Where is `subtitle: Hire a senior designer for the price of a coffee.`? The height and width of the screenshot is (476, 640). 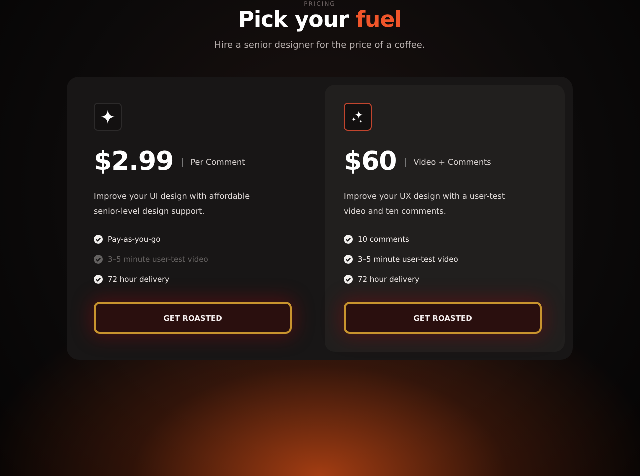
subtitle: Hire a senior designer for the price of a coffee. is located at coordinates (320, 46).